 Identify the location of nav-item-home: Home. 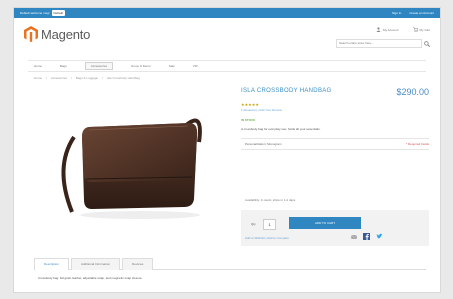
(38, 66).